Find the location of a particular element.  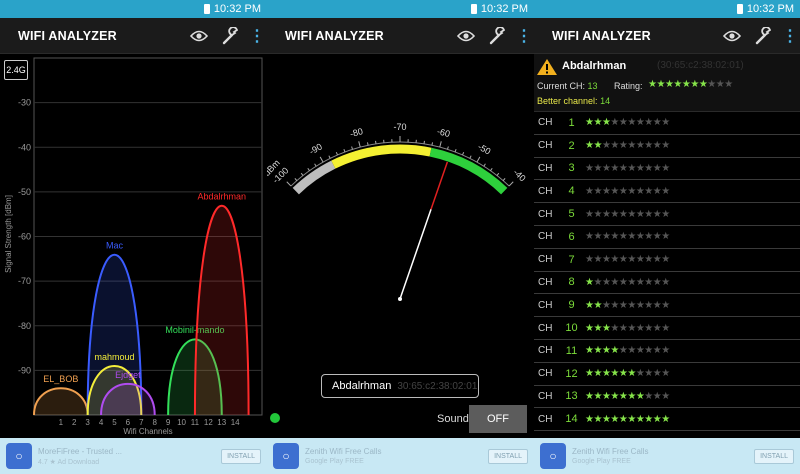

network-curve is located at coordinates (221, 310).